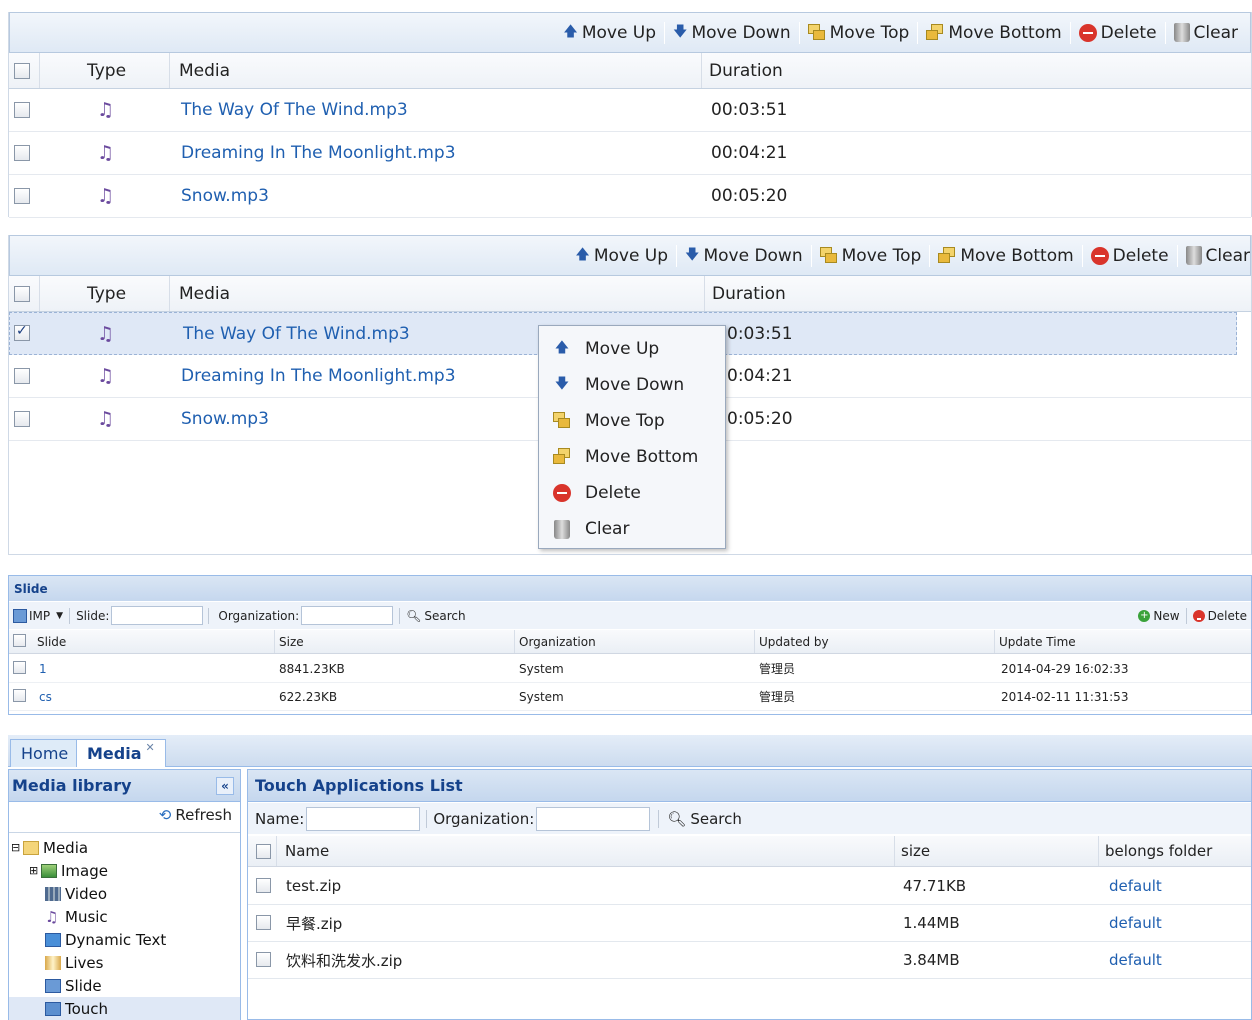 Image resolution: width=1252 pixels, height=1020 pixels. What do you see at coordinates (1193, 255) in the screenshot?
I see `trash-icon` at bounding box center [1193, 255].